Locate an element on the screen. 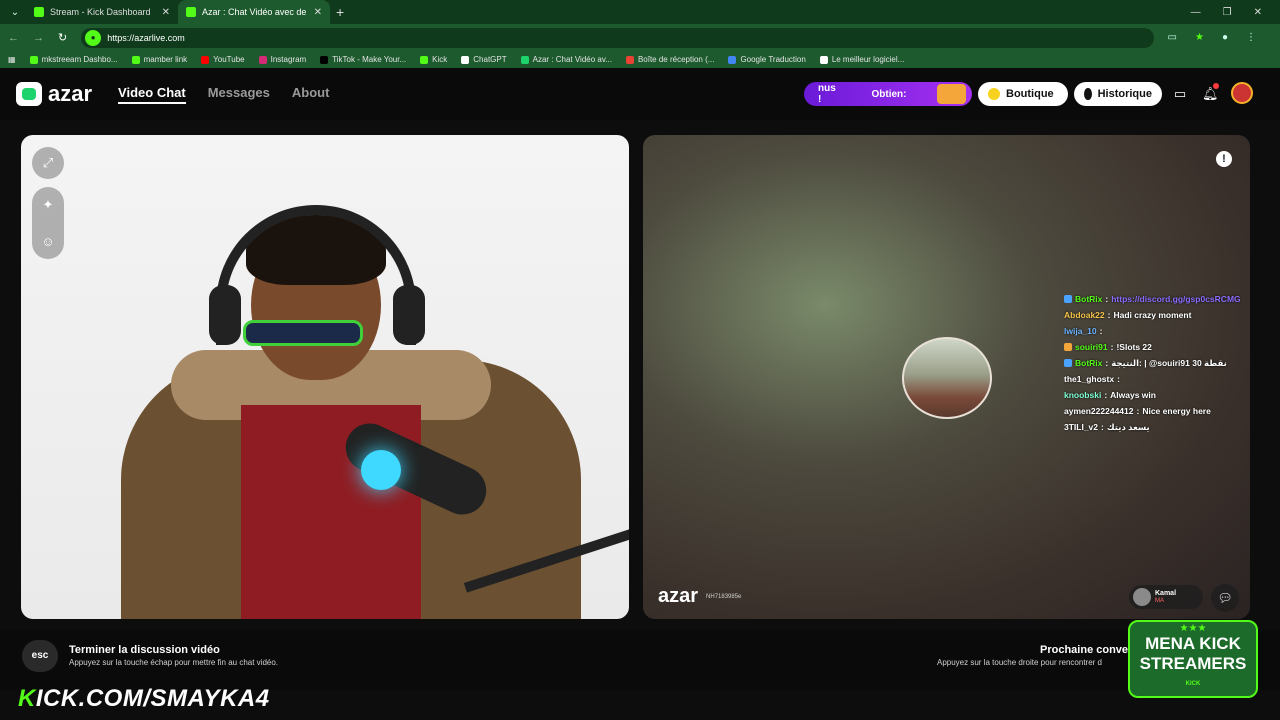  profile-icon: ● is located at coordinates (1225, 37).